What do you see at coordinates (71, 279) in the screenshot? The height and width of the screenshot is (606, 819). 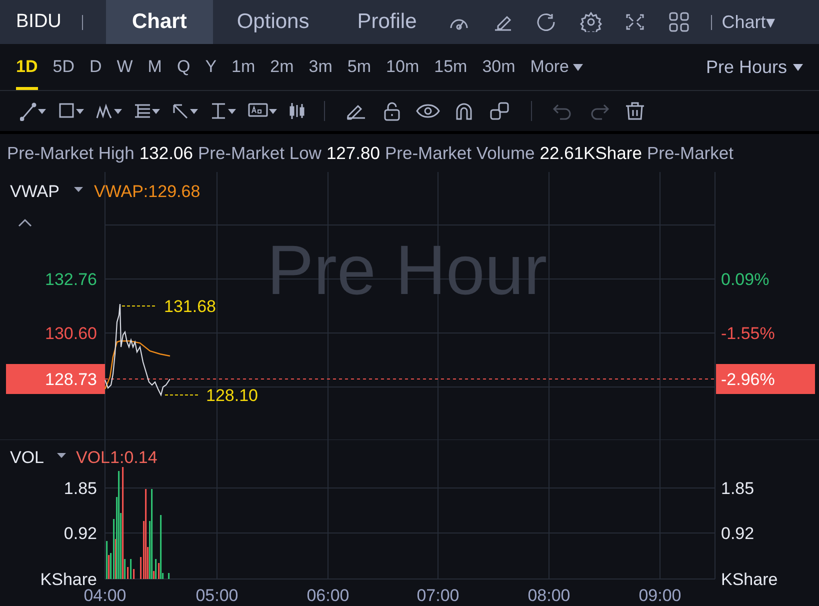 I see `price-axis-label: 132.76` at bounding box center [71, 279].